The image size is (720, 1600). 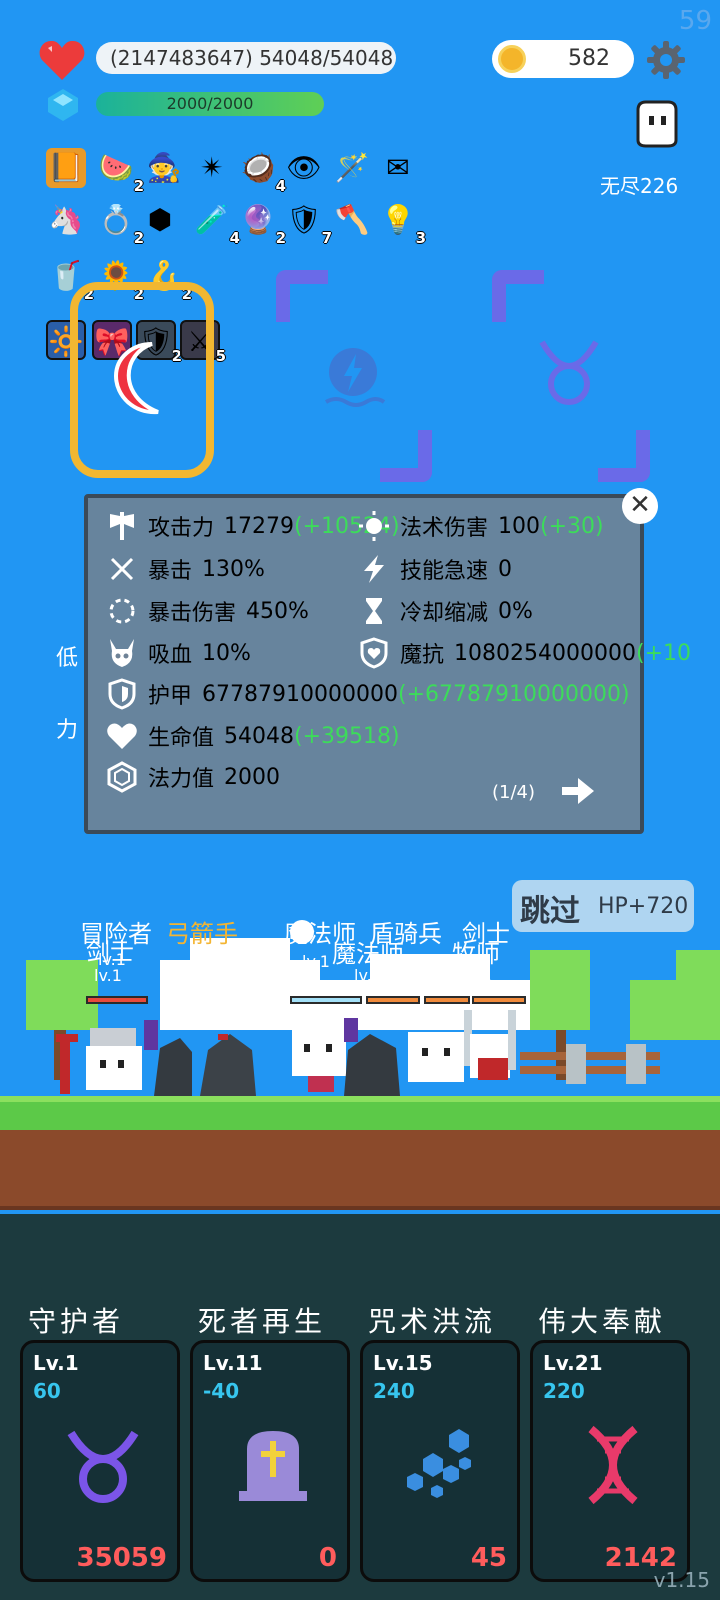 I want to click on skill-card: Lv.21 220 2142, so click(x=610, y=1461).